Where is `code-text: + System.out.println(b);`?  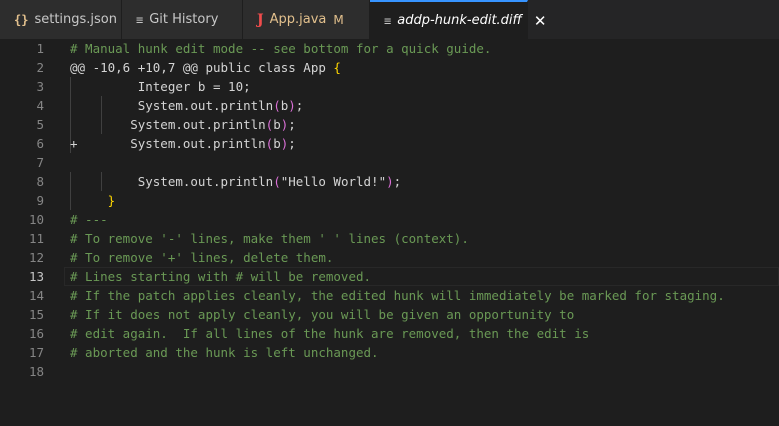
code-text: + System.out.println(b); is located at coordinates (183, 143).